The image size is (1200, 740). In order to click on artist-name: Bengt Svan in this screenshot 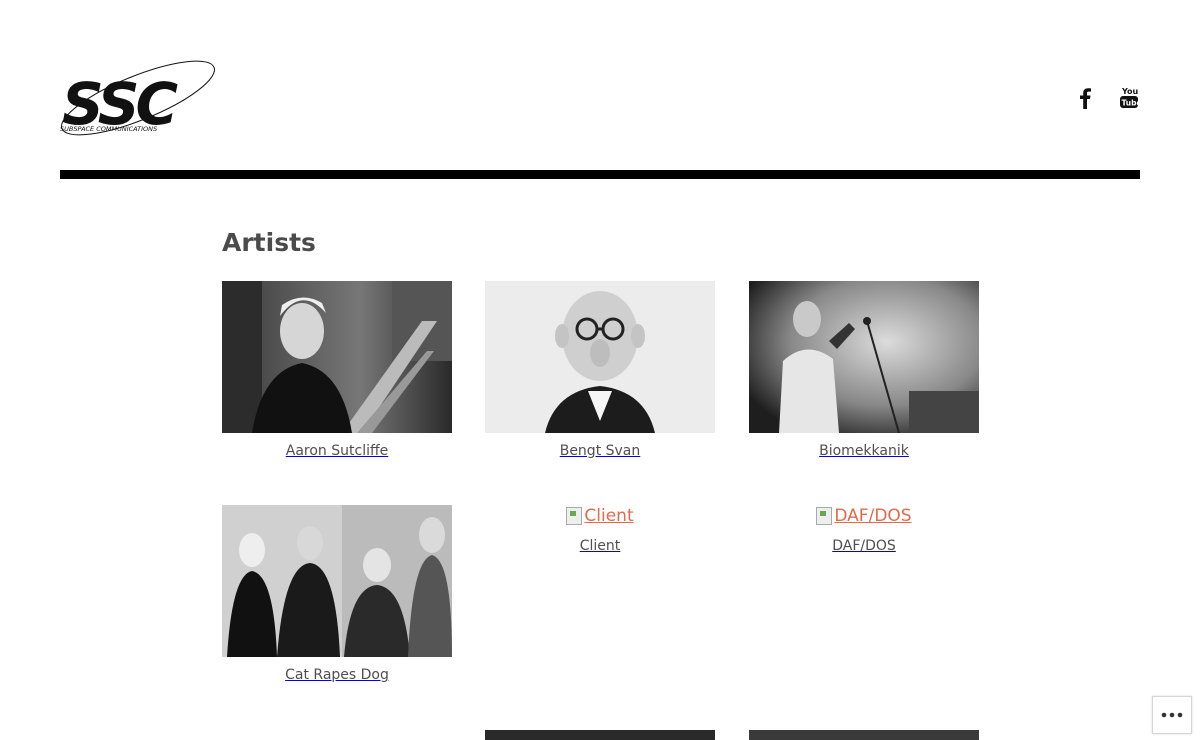, I will do `click(600, 451)`.